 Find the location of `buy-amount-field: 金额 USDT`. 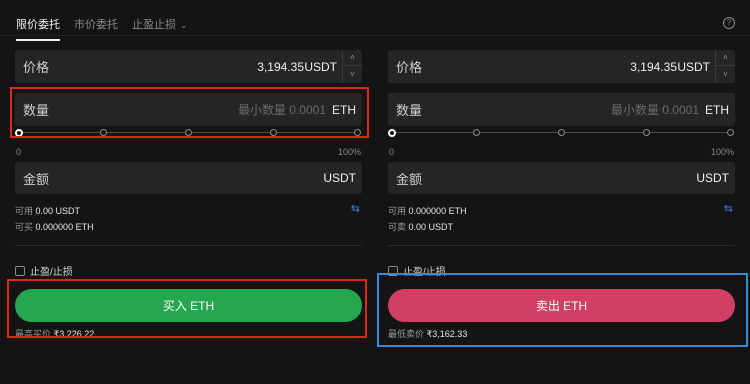

buy-amount-field: 金额 USDT is located at coordinates (188, 178).